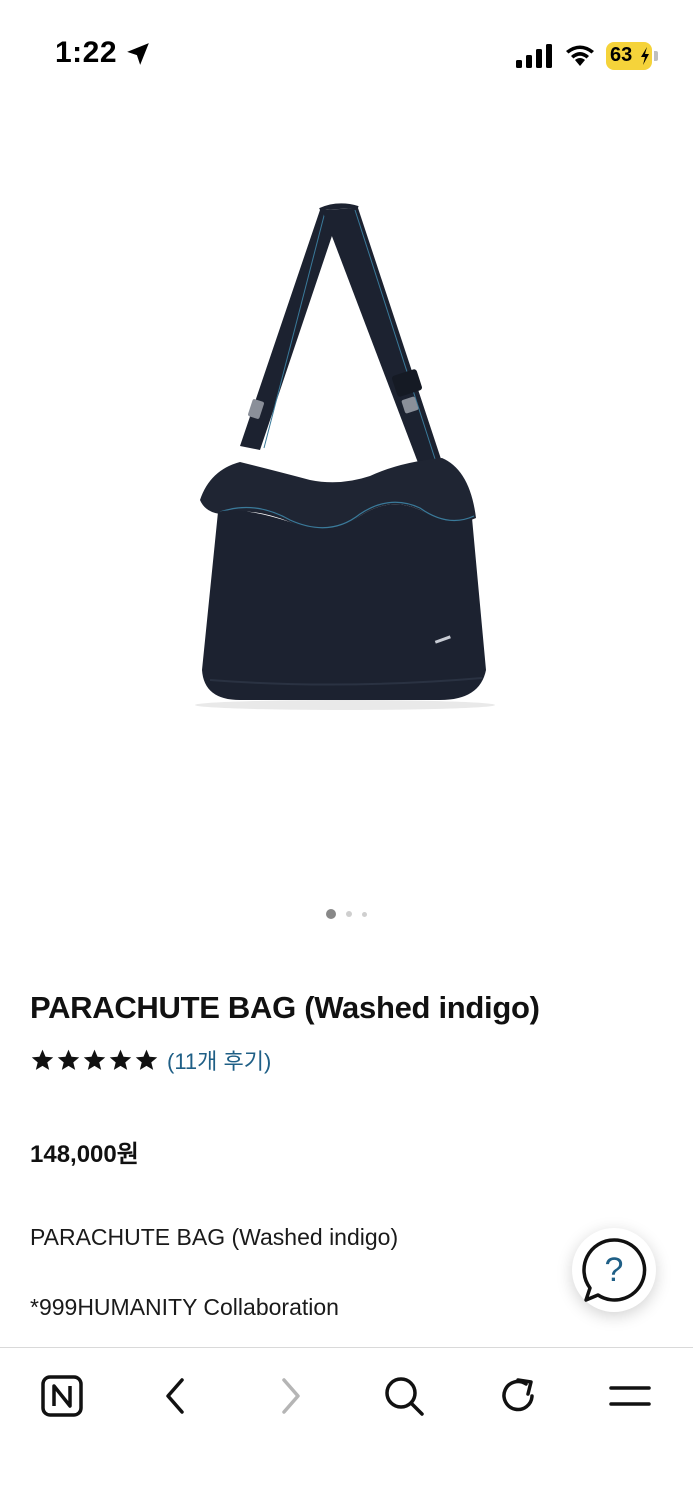 The width and height of the screenshot is (693, 1500). What do you see at coordinates (86, 52) in the screenshot?
I see `status-time: 1:22` at bounding box center [86, 52].